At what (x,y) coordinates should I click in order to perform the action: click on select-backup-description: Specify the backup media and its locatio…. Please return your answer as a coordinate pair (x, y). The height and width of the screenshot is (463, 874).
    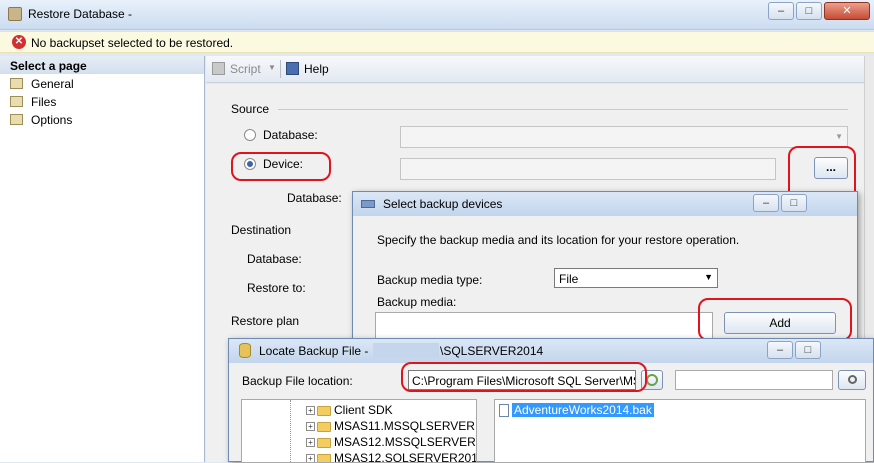
    Looking at the image, I should click on (558, 240).